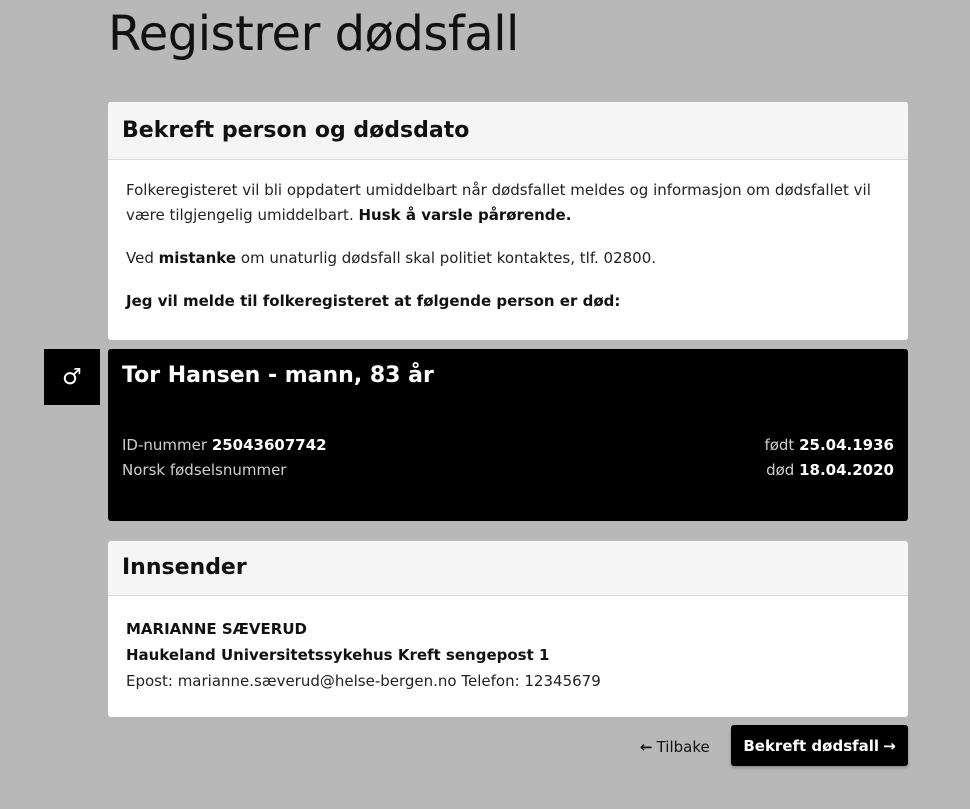 This screenshot has width=970, height=809. What do you see at coordinates (72, 377) in the screenshot?
I see `male-symbol-icon: ♂` at bounding box center [72, 377].